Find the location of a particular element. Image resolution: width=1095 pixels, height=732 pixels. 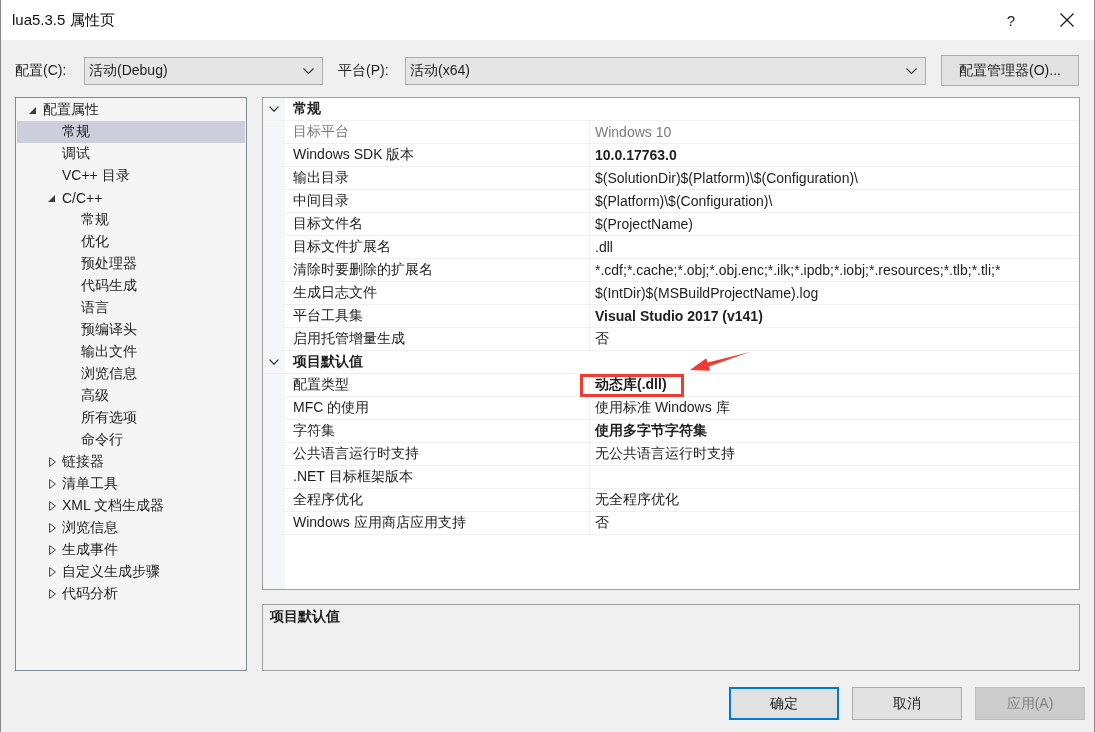

property-row: 清除时要删除的扩展名 *.cdf;*.cache;*.obj;*.obj.enc;*.ilk;*.ipdb;*.iobj;*.resources;*.tlb;*.tli;* is located at coordinates (682, 270).